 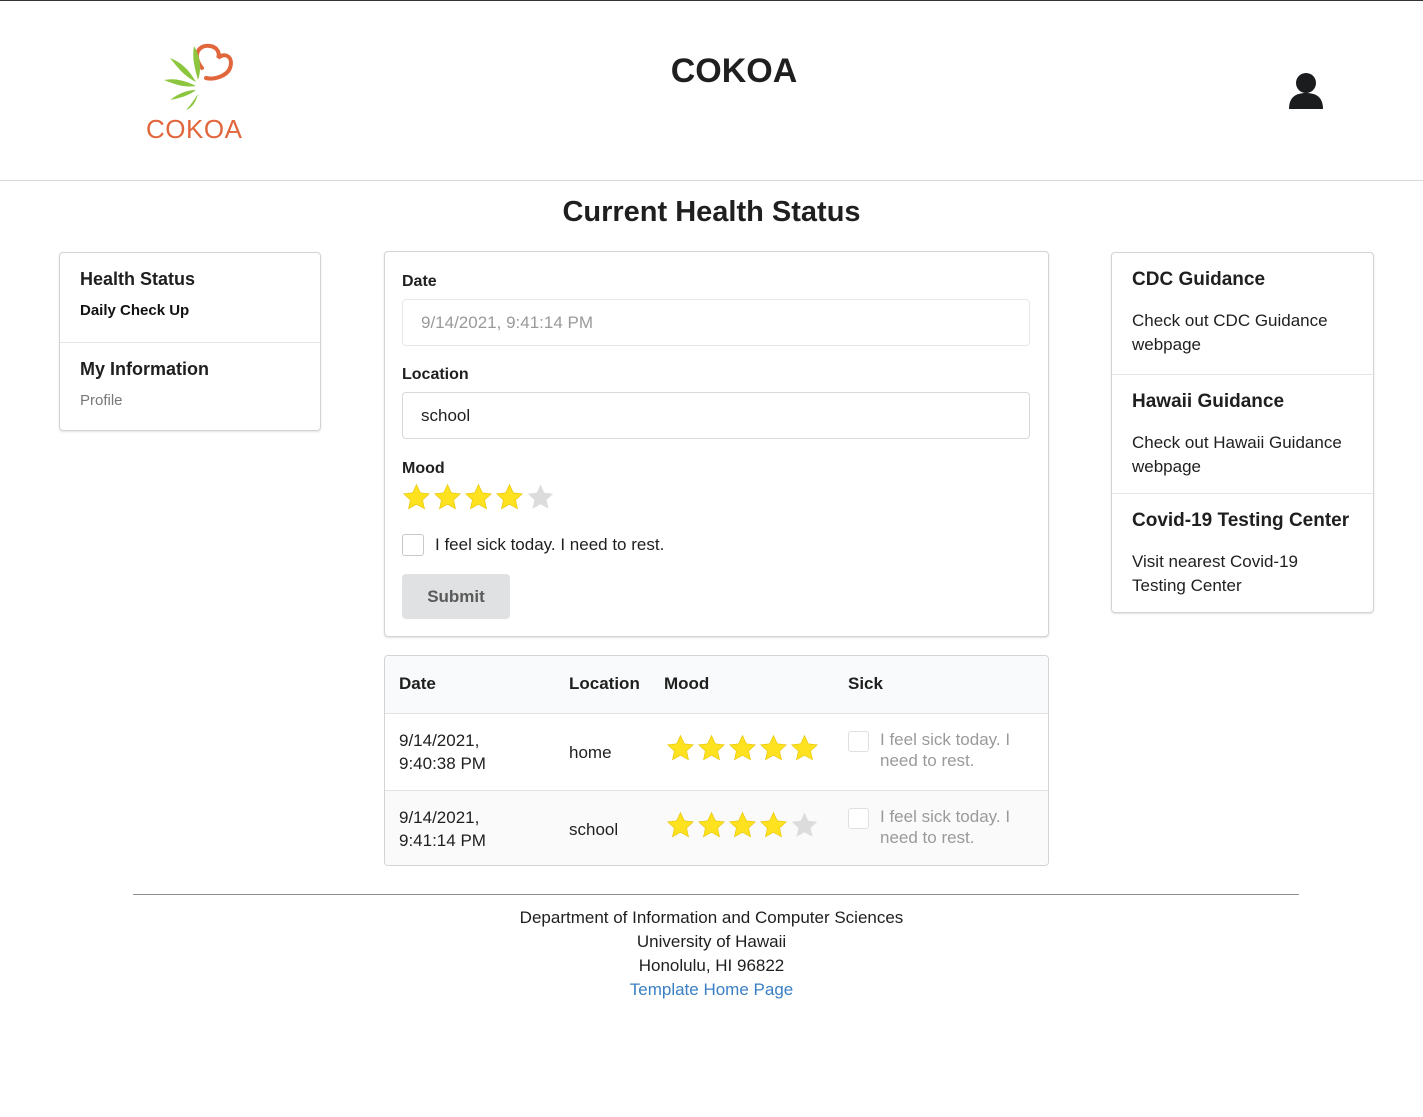 What do you see at coordinates (711, 989) in the screenshot?
I see `footer-template-home-link: Template Home Page` at bounding box center [711, 989].